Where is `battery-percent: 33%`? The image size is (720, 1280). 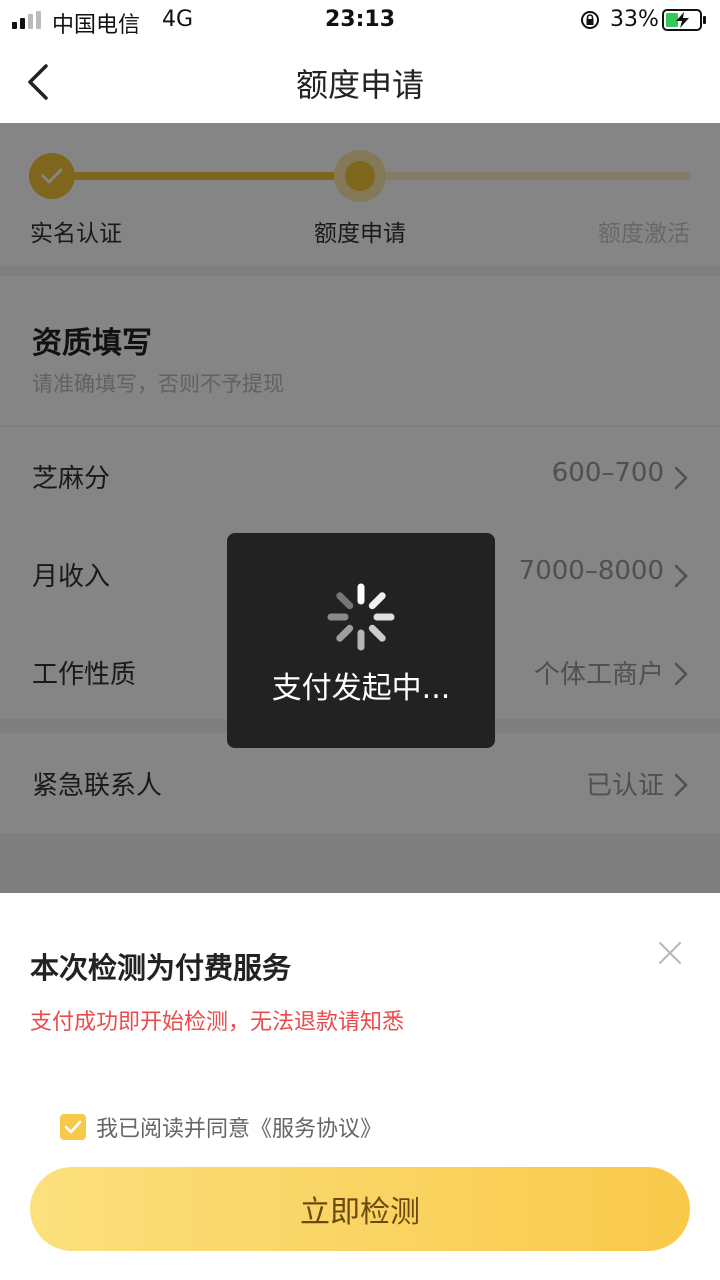
battery-percent: 33% is located at coordinates (634, 19).